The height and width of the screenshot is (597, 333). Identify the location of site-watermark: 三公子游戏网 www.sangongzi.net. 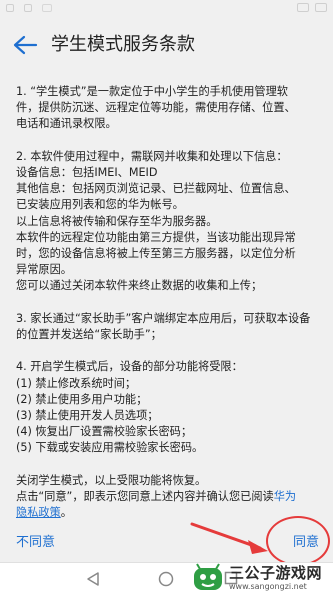
(261, 578).